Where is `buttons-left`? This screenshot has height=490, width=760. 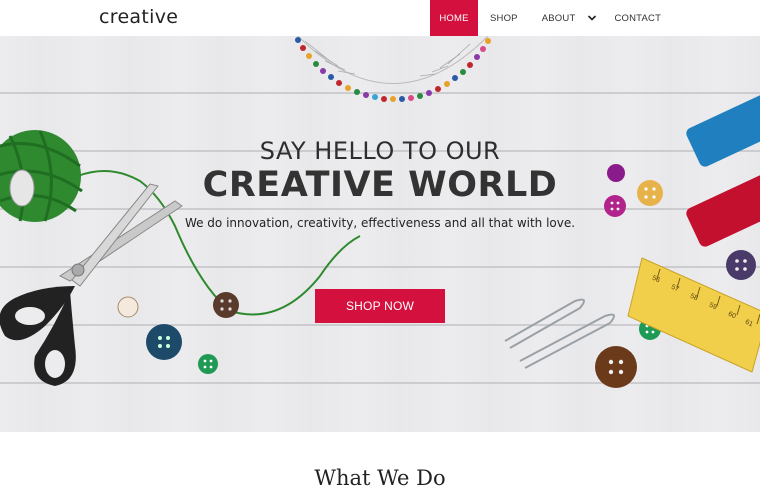
buttons-left is located at coordinates (178, 333).